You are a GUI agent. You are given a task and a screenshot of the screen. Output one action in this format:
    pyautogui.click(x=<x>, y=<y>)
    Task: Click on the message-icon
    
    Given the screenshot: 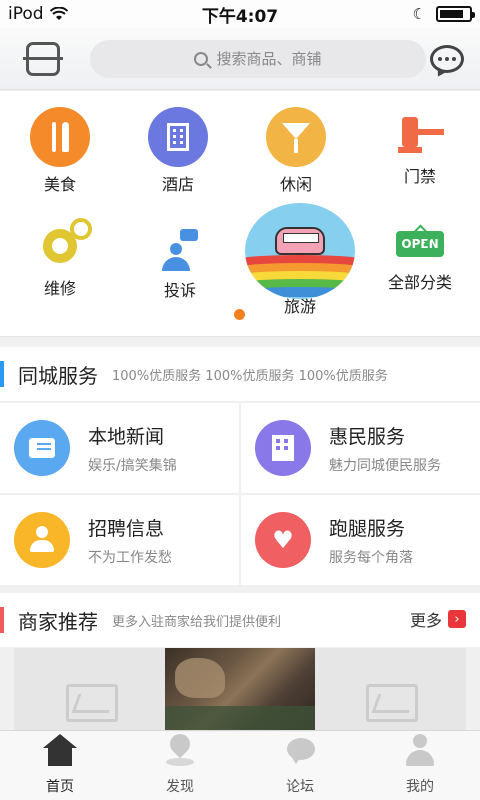 What is the action you would take?
    pyautogui.click(x=447, y=58)
    